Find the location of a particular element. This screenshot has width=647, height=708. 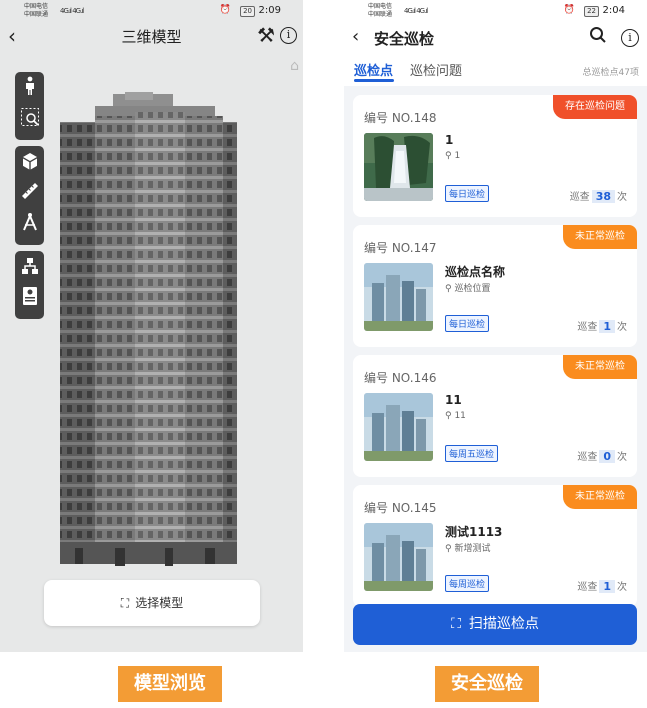

tools-icon: ⚒ is located at coordinates (266, 35).